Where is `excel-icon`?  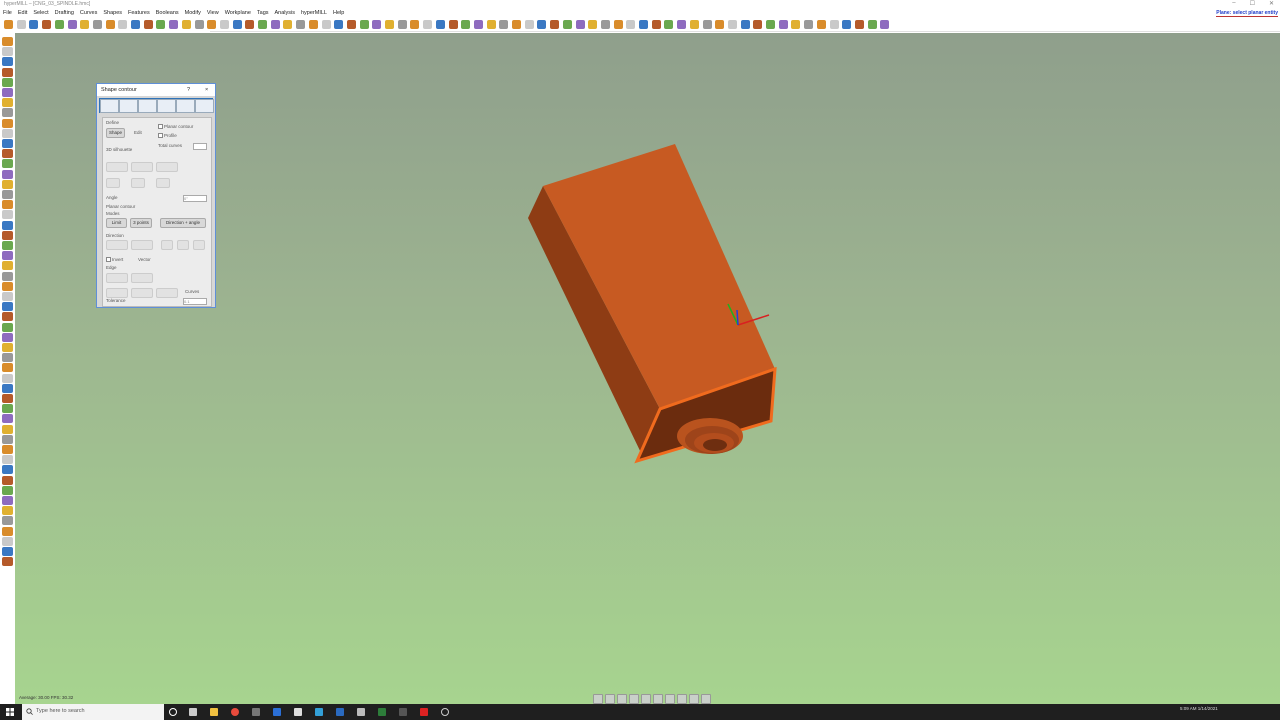
excel-icon is located at coordinates (382, 712).